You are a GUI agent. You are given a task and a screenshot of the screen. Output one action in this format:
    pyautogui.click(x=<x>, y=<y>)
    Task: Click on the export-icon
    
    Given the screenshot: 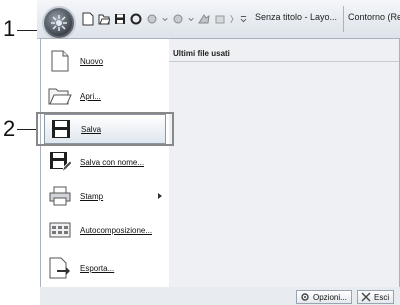 What is the action you would take?
    pyautogui.click(x=60, y=268)
    